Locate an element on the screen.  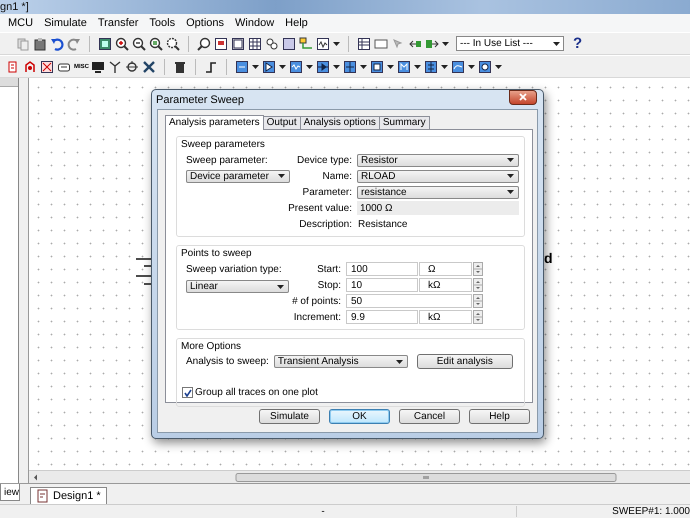
menu-item: Help is located at coordinates (296, 23).